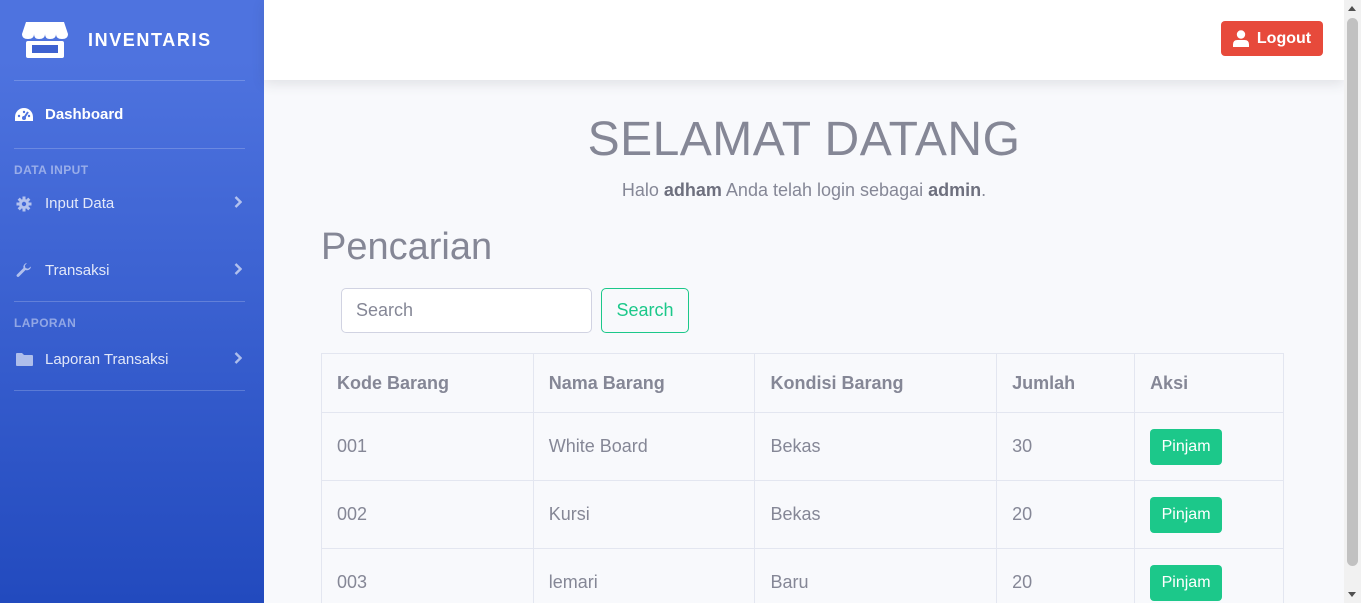 Image resolution: width=1361 pixels, height=603 pixels. What do you see at coordinates (692, 190) in the screenshot?
I see `welcome-username: adham` at bounding box center [692, 190].